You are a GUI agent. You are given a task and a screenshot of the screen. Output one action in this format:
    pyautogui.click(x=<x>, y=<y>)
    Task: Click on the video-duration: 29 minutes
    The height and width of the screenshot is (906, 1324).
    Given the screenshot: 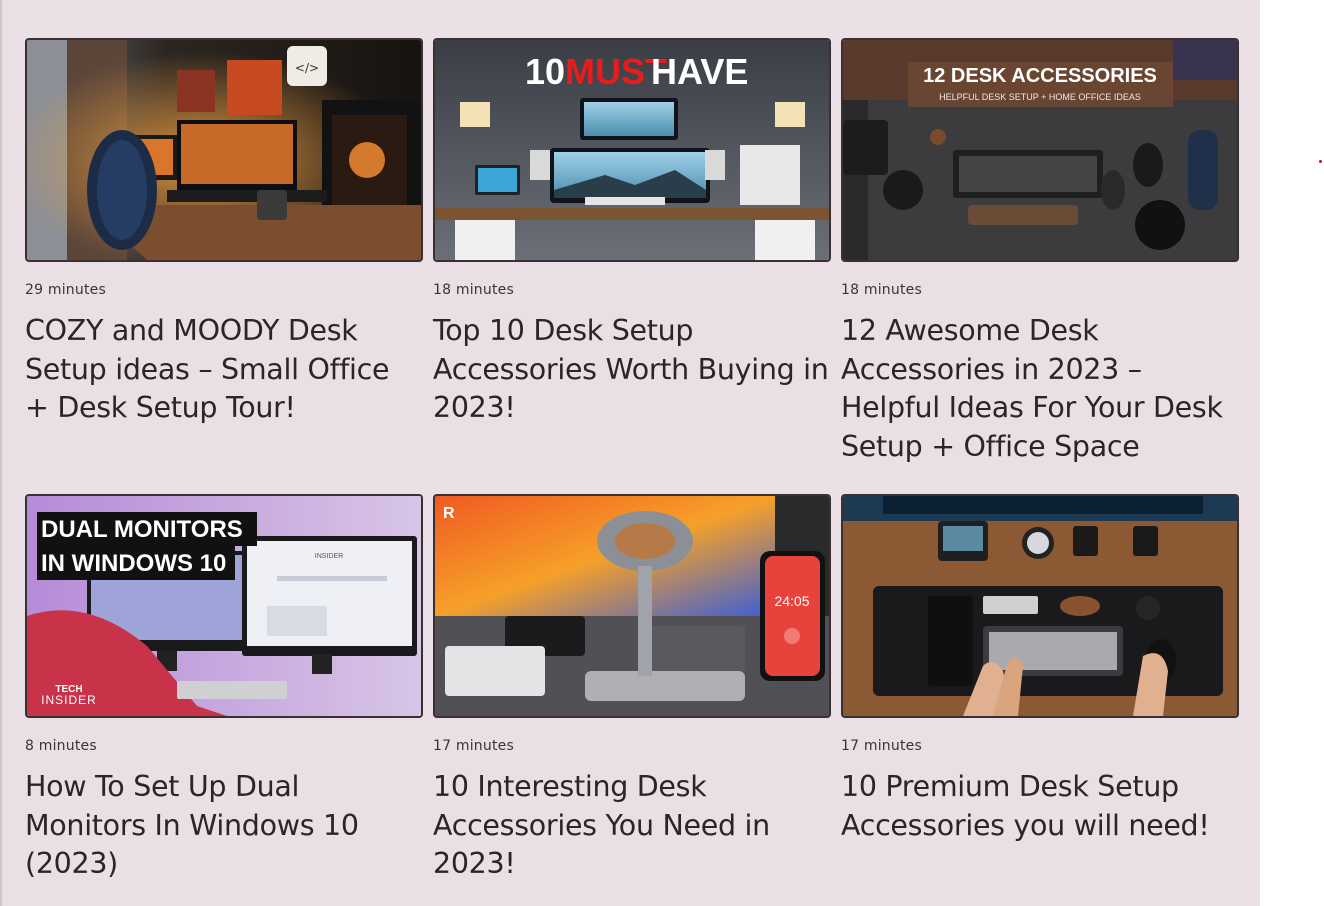 What is the action you would take?
    pyautogui.click(x=65, y=290)
    